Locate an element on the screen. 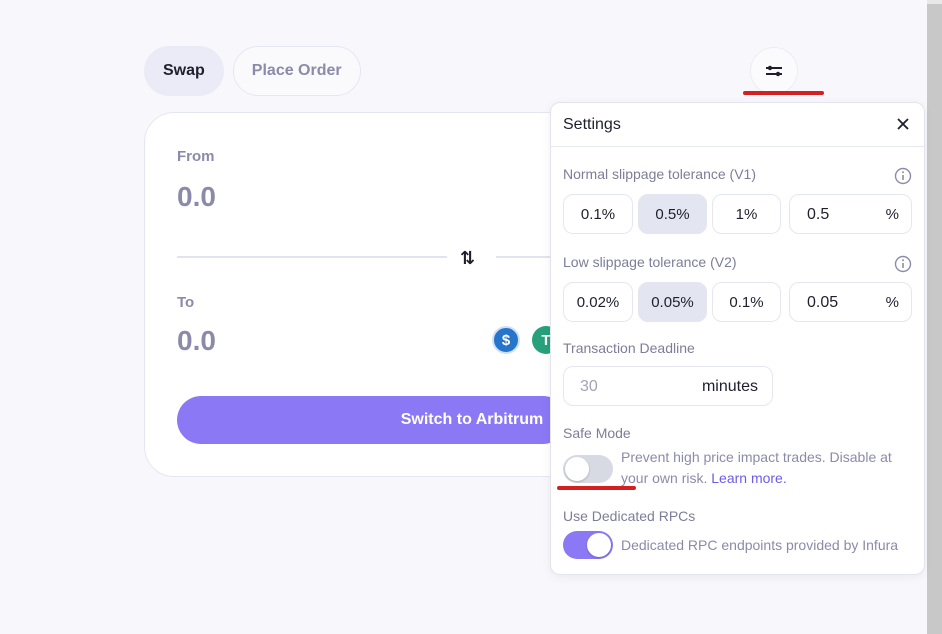 Image resolution: width=942 pixels, height=634 pixels. dedicated-rpcs-toggle is located at coordinates (588, 545).